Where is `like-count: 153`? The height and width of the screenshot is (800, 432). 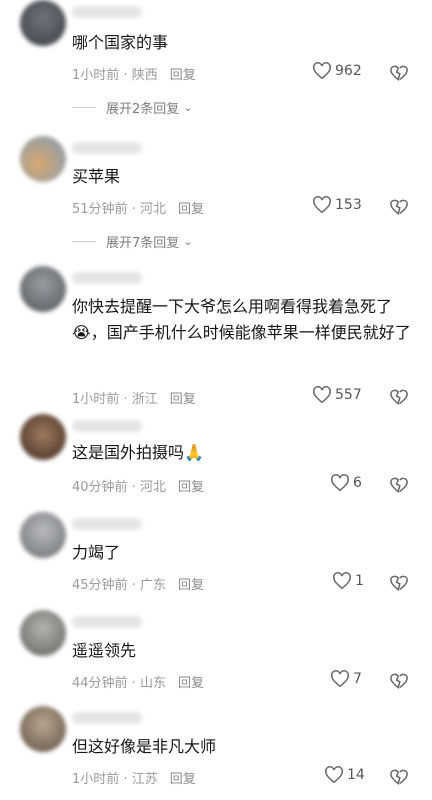
like-count: 153 is located at coordinates (348, 205).